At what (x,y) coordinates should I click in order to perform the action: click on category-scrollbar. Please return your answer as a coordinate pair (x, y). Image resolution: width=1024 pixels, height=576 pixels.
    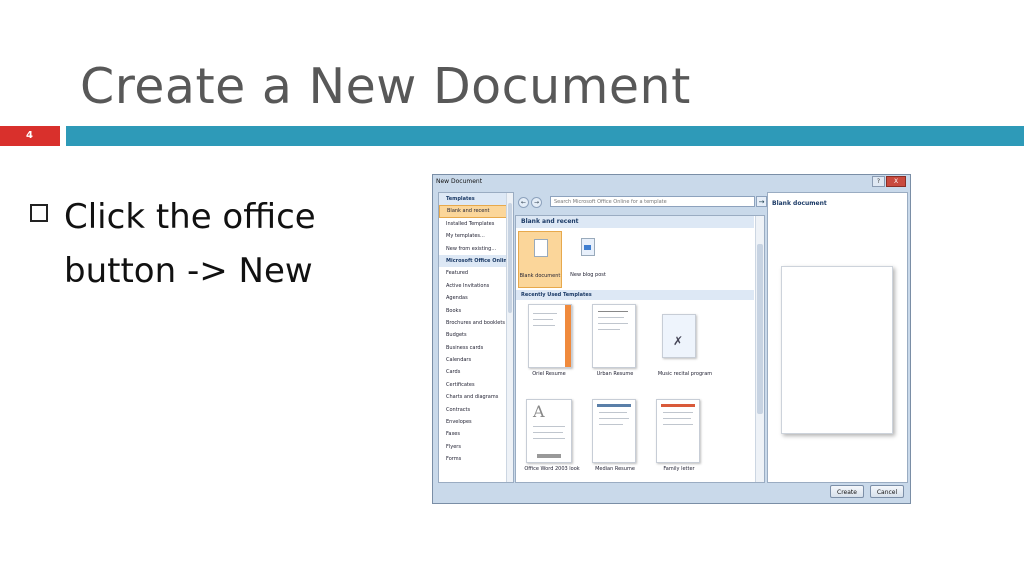
    Looking at the image, I should click on (509, 337).